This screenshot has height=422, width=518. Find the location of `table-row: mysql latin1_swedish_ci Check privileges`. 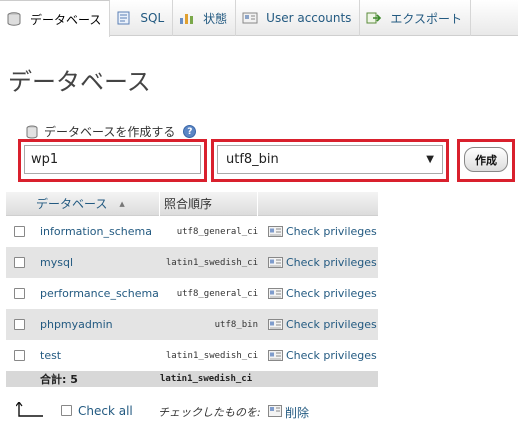

table-row: mysql latin1_swedish_ci Check privileges is located at coordinates (192, 262).